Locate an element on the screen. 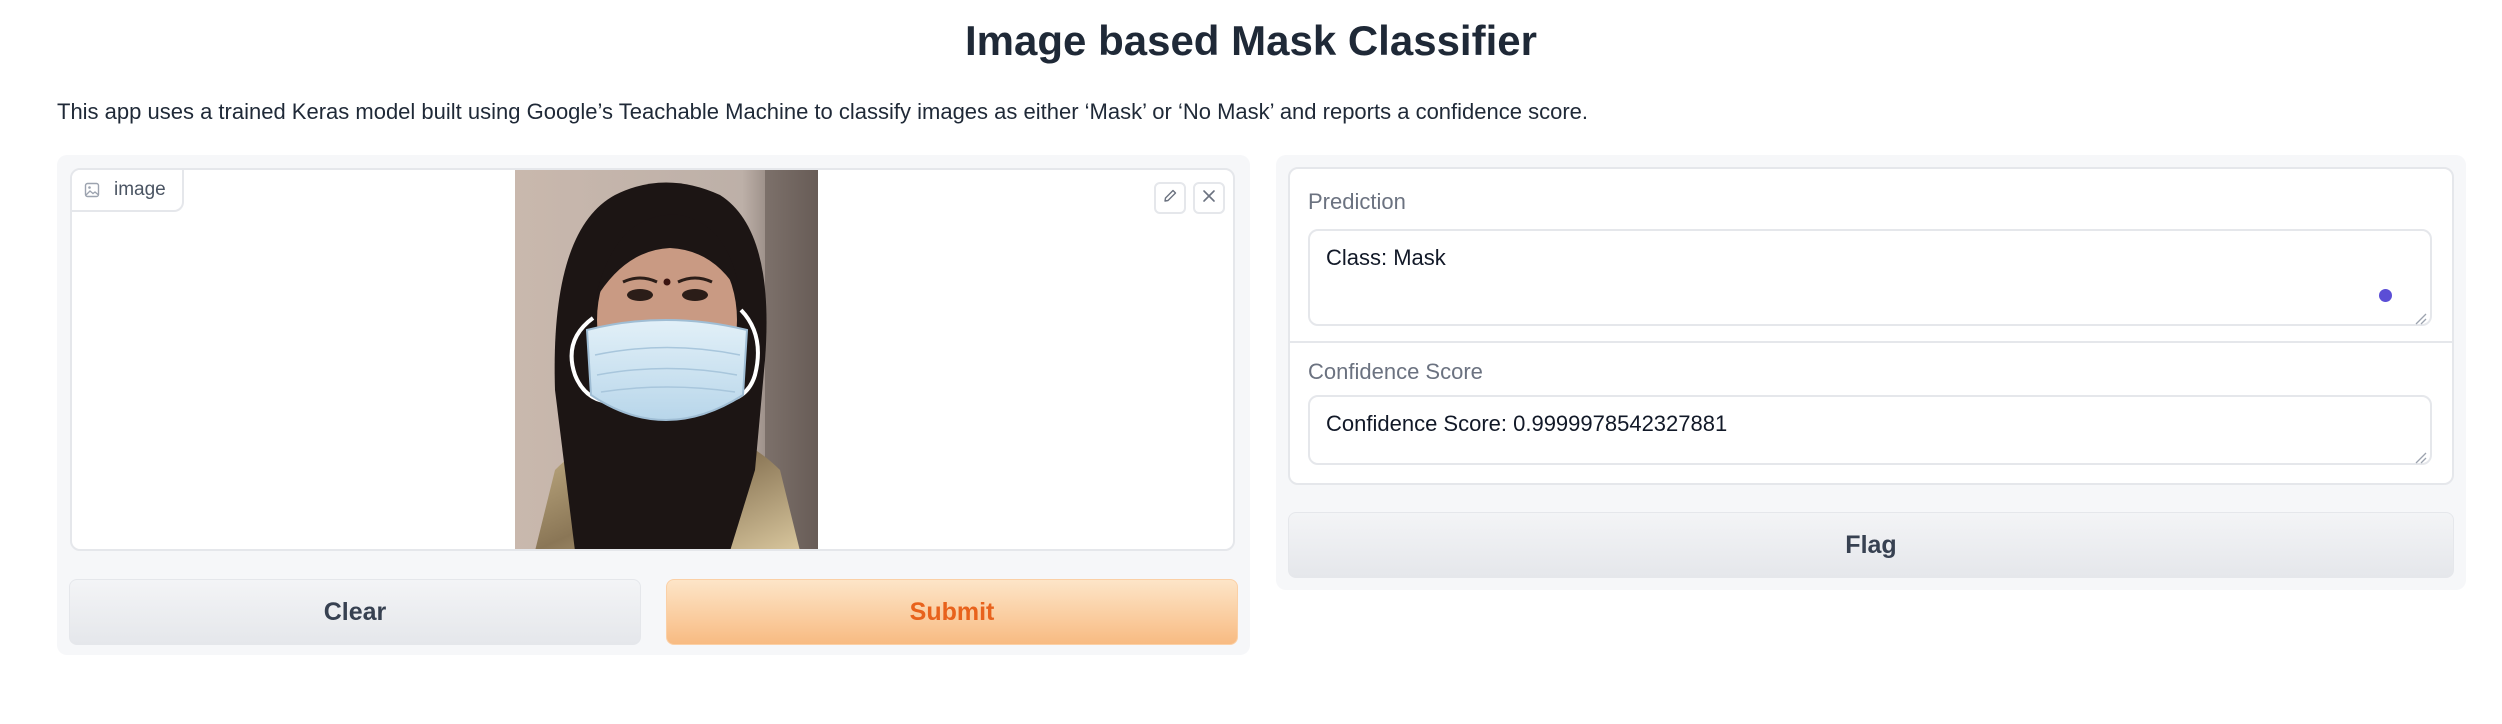 This screenshot has width=2502, height=724. image-icon is located at coordinates (92, 190).